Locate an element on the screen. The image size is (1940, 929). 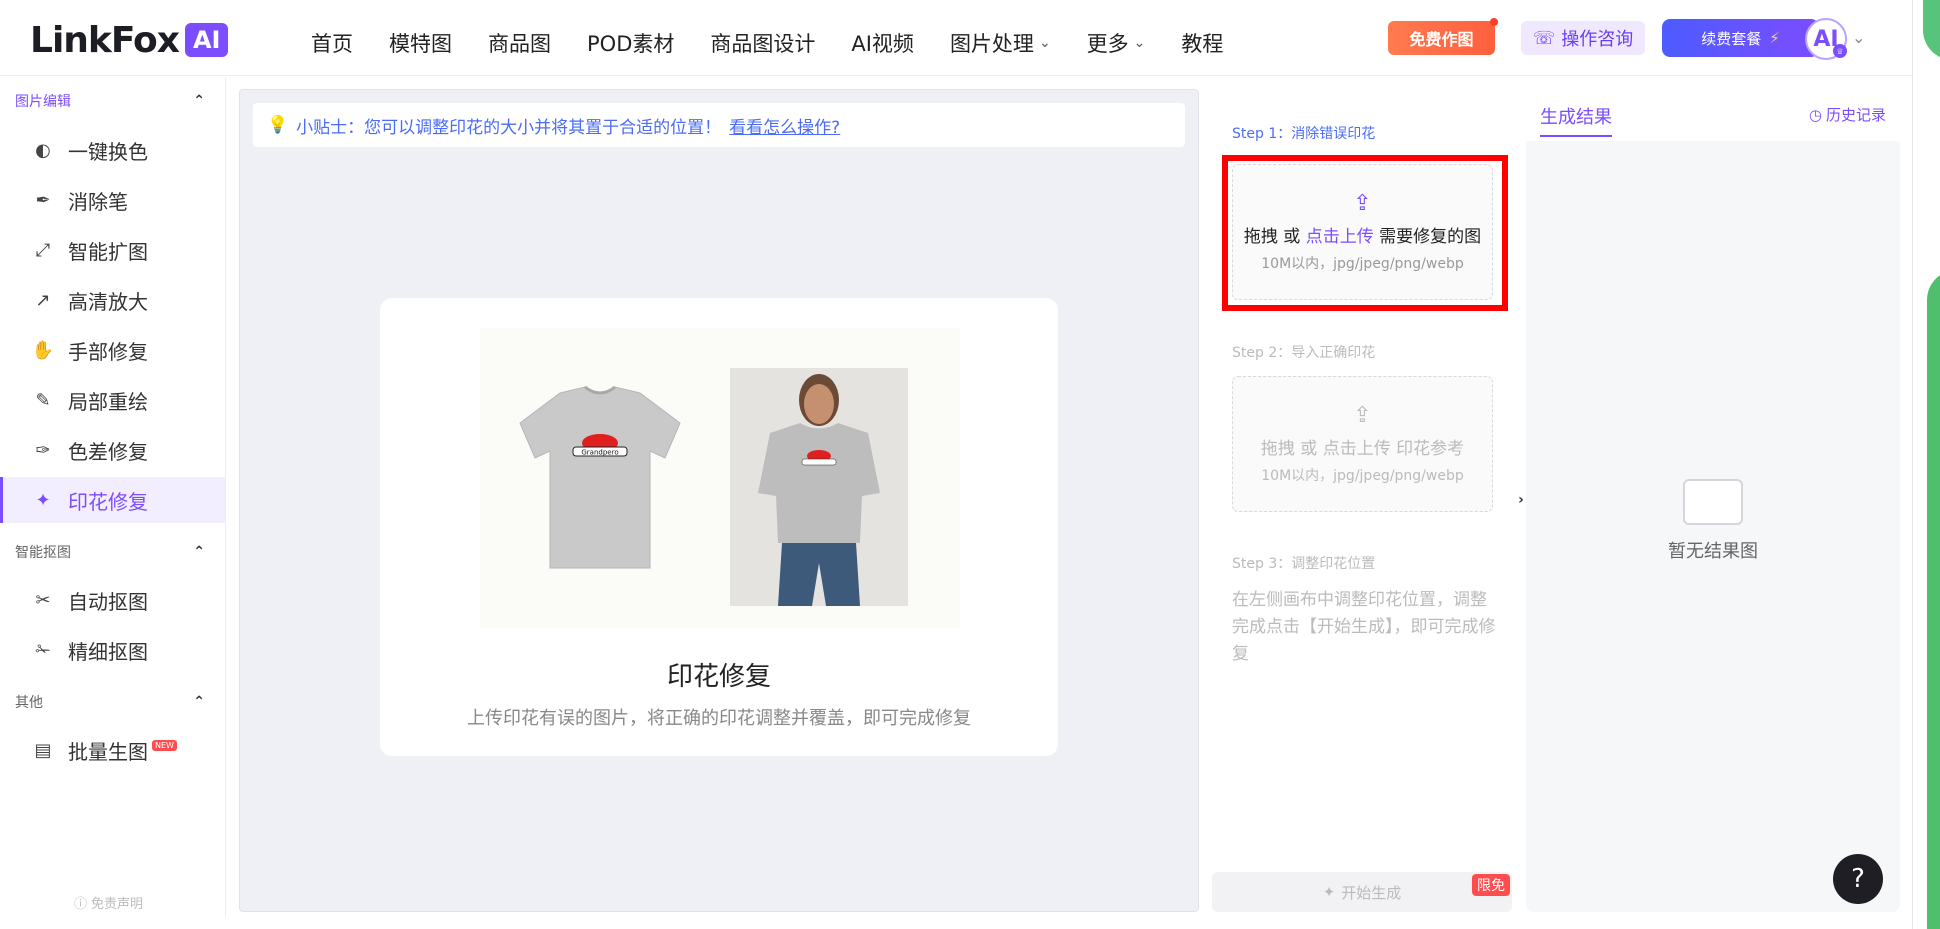
nav-label: 首页 is located at coordinates (332, 44).